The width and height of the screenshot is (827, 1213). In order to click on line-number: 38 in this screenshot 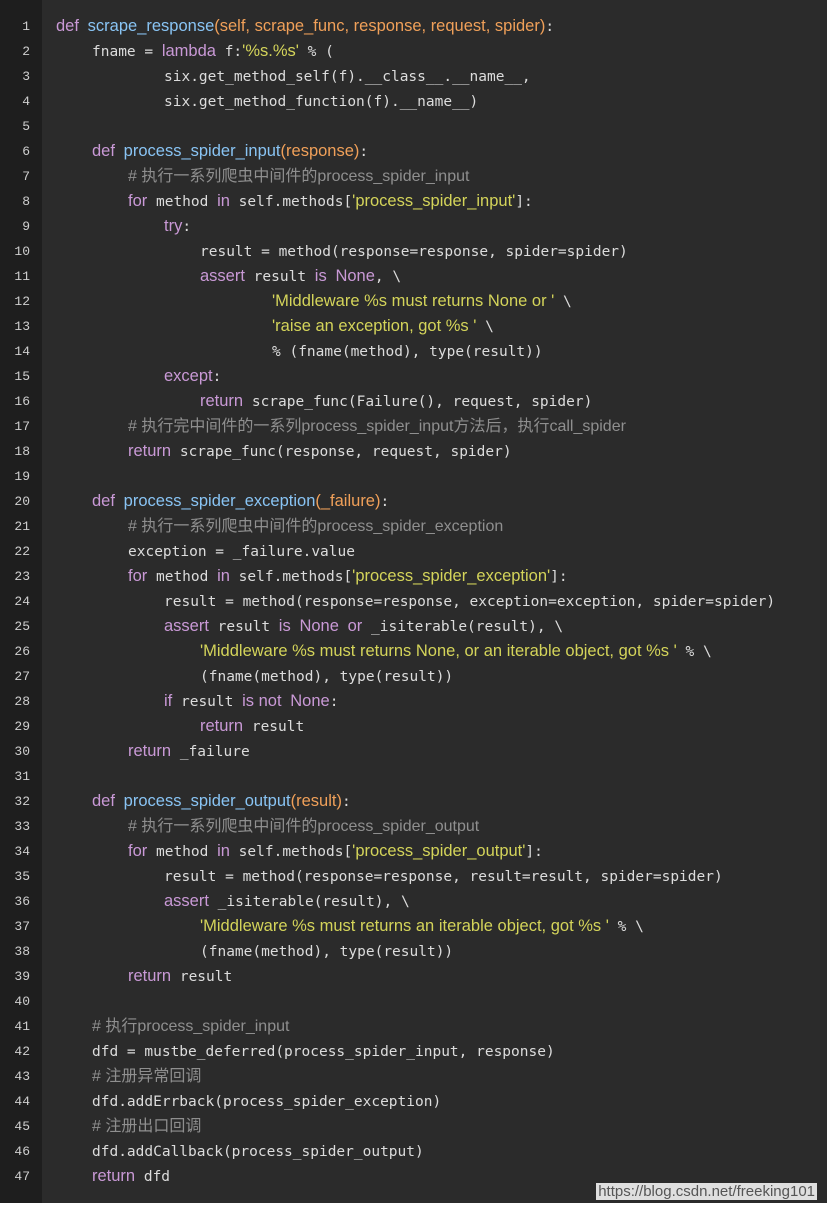, I will do `click(22, 951)`.